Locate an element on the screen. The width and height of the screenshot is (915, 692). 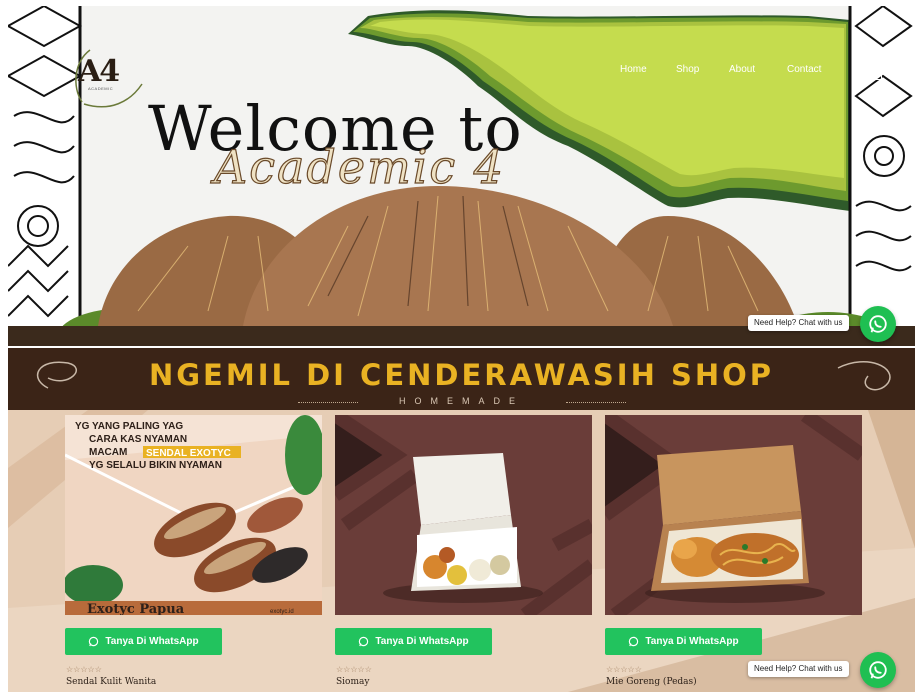
main-nav: Home Shop About Contact is located at coordinates (461, 72).